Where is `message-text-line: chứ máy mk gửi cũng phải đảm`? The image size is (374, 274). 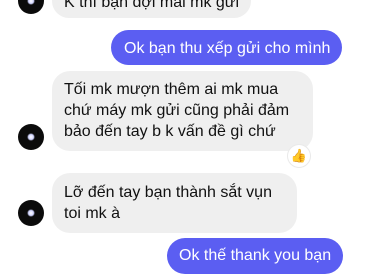
message-text-line: chứ máy mk gửi cũng phải đảm is located at coordinates (177, 110).